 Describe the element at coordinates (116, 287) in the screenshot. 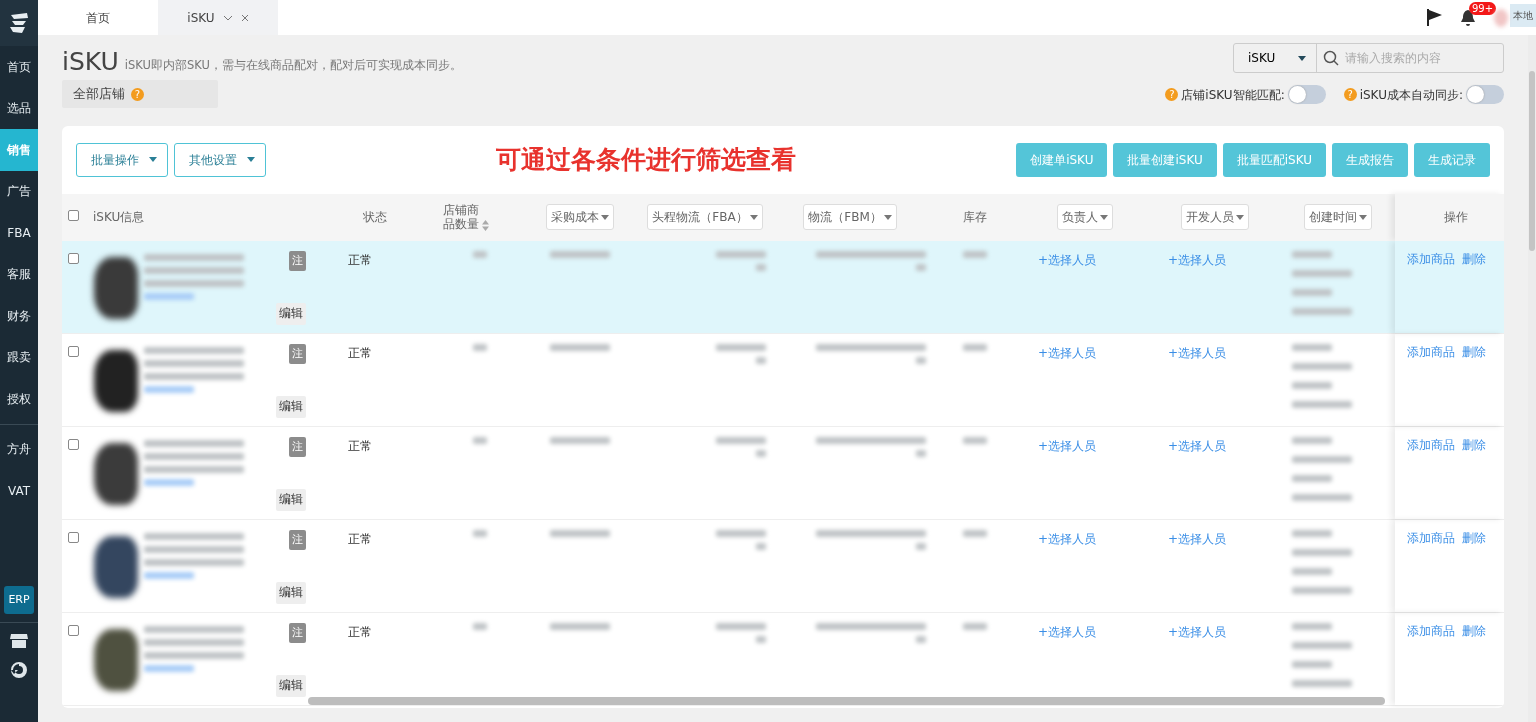

I see `photo-placeholder` at that location.